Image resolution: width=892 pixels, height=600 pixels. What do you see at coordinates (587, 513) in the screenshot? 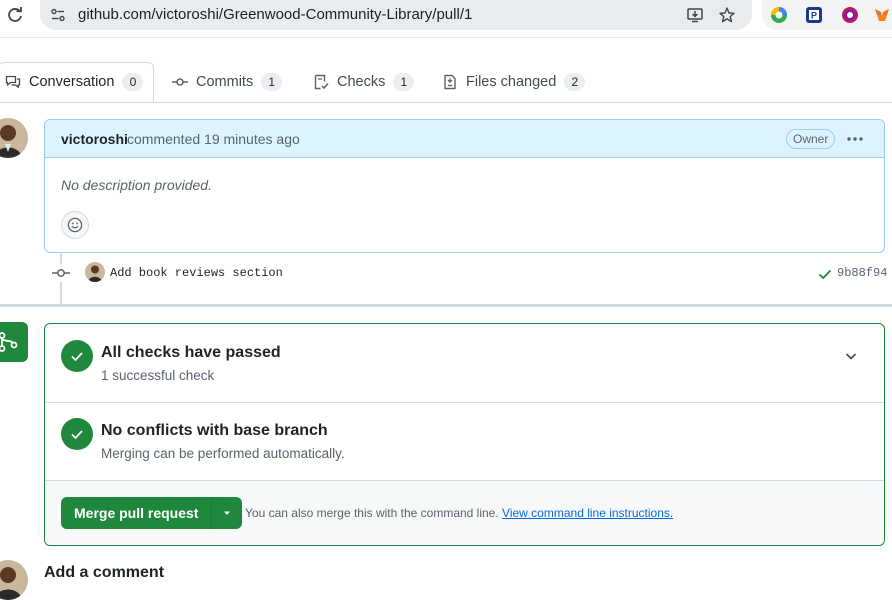
I see `command-line-instructions-link: View command line instructions.` at bounding box center [587, 513].